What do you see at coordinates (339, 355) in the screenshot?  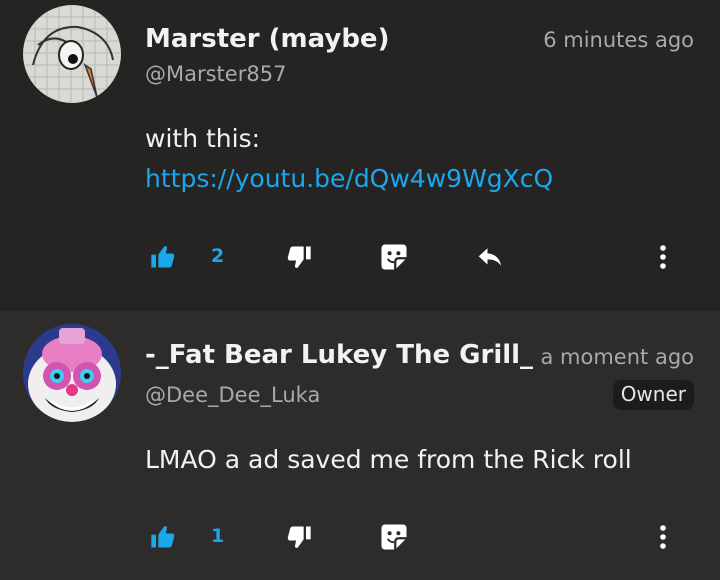 I see `author-name: -_Fat Bear Lukey The Grill_` at bounding box center [339, 355].